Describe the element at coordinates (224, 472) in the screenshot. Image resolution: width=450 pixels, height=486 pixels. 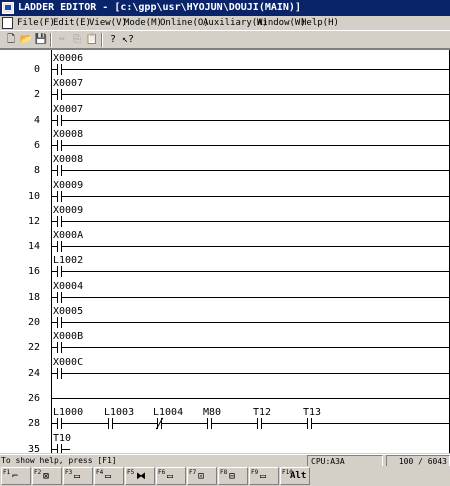
I see `fkey-label: F8` at that location.